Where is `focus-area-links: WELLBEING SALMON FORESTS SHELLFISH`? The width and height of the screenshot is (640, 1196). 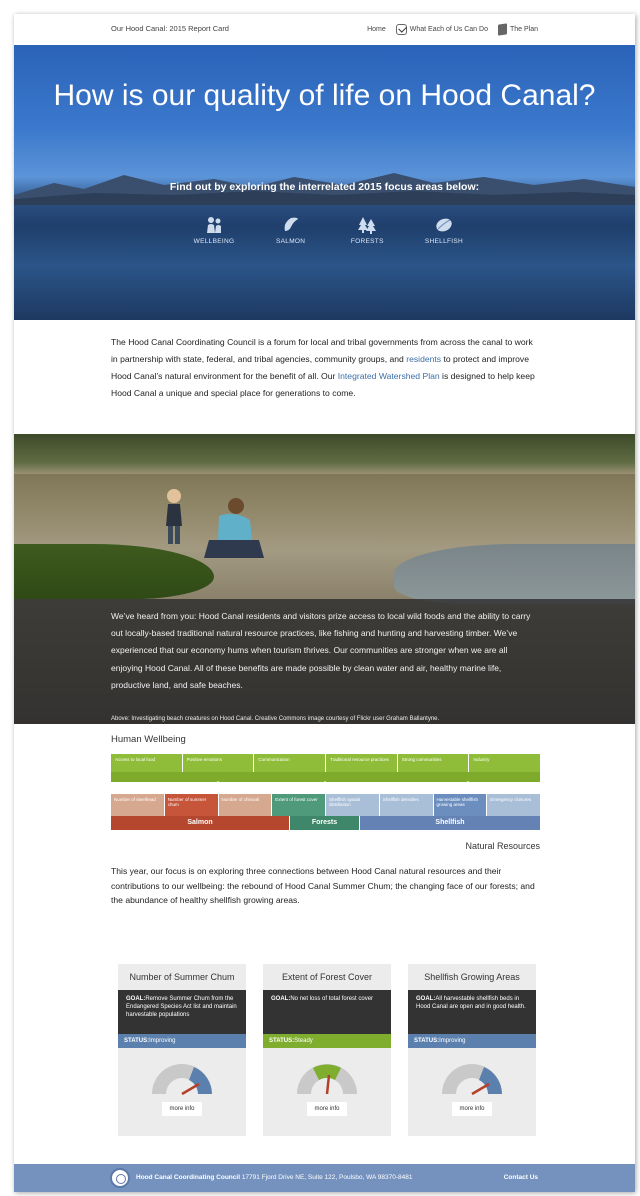 focus-area-links: WELLBEING SALMON FORESTS SHELLFISH is located at coordinates (329, 230).